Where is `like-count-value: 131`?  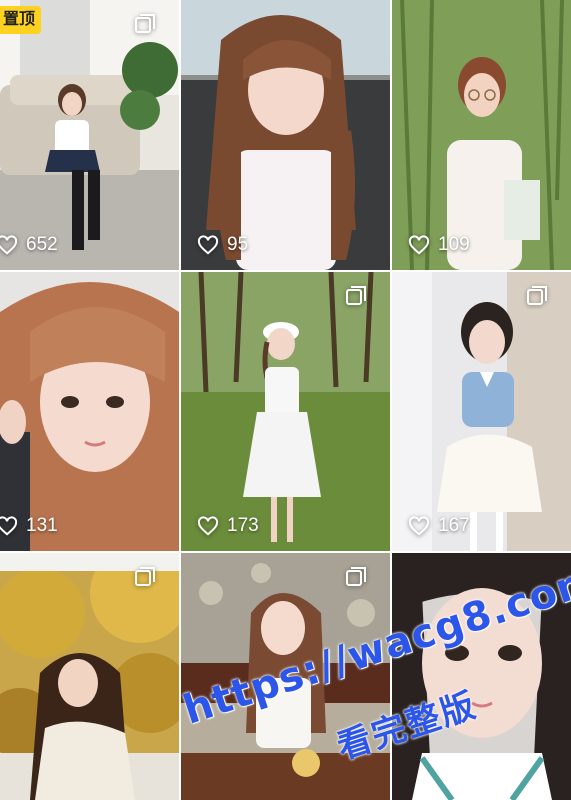
like-count-value: 131 is located at coordinates (42, 525).